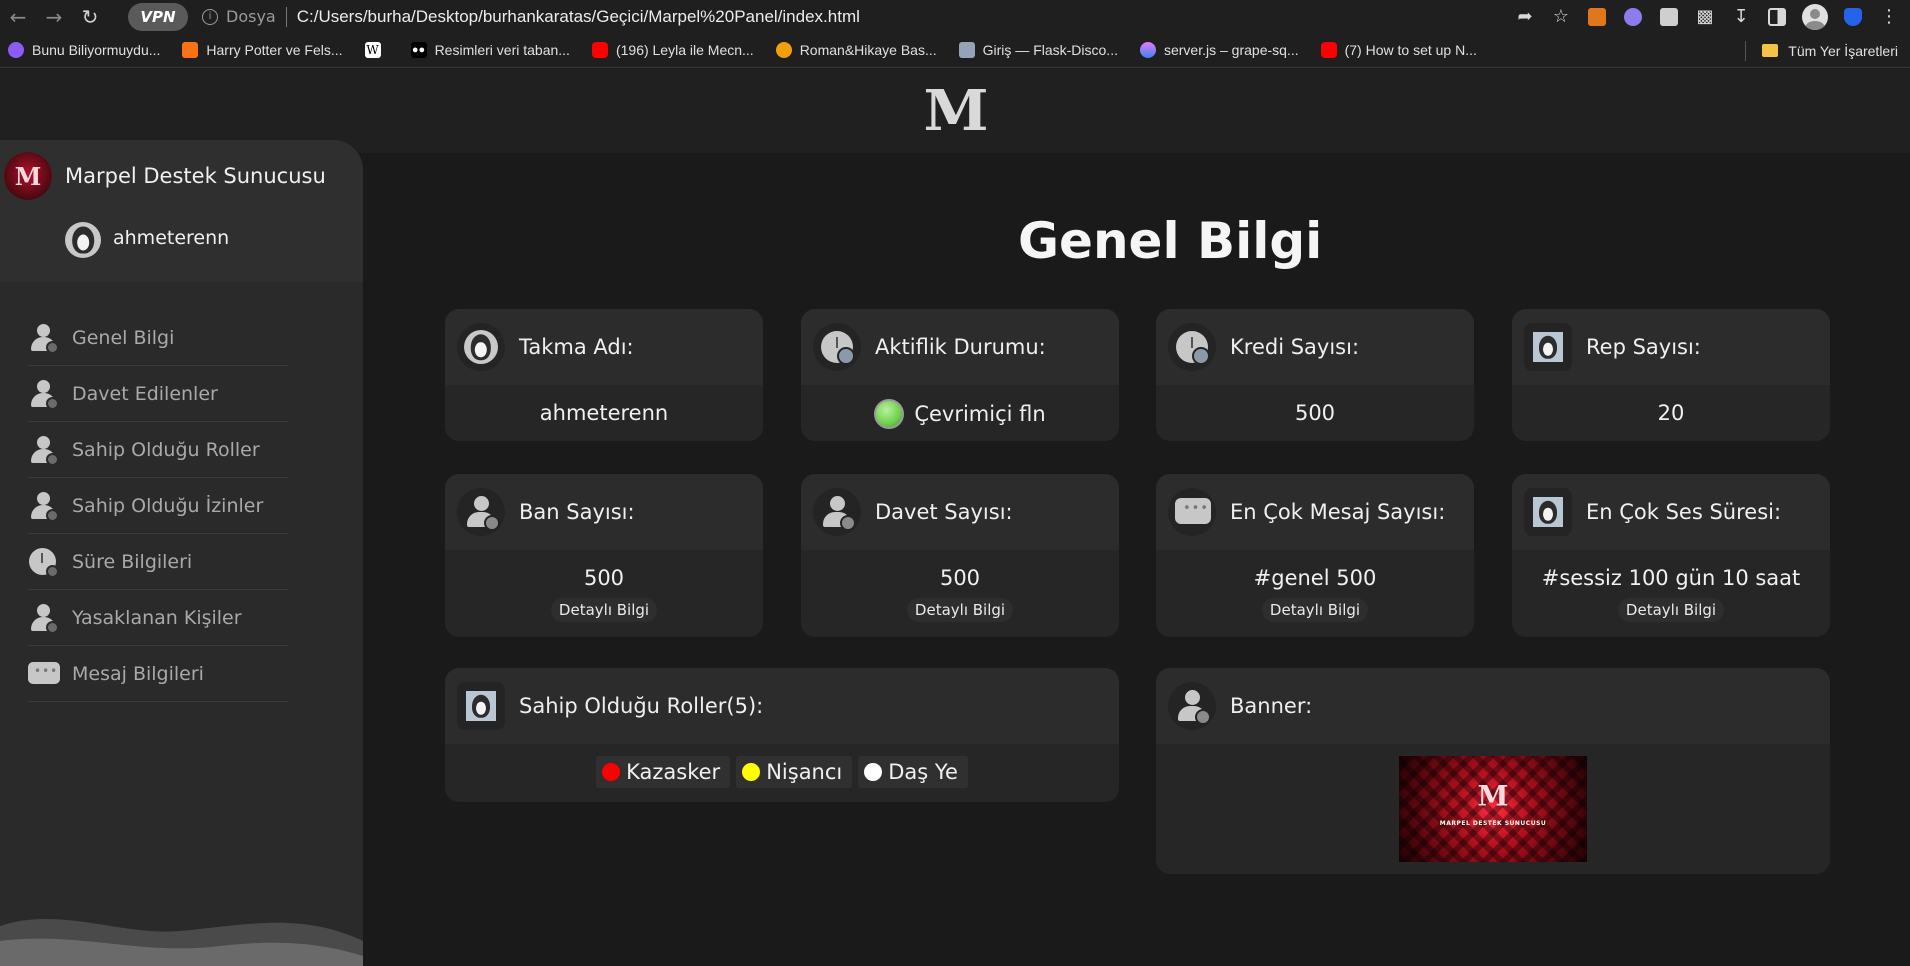 The image size is (1910, 966). What do you see at coordinates (604, 555) in the screenshot?
I see `bans-card: Ban Sayısı: 500 Detaylı Bilgi` at bounding box center [604, 555].